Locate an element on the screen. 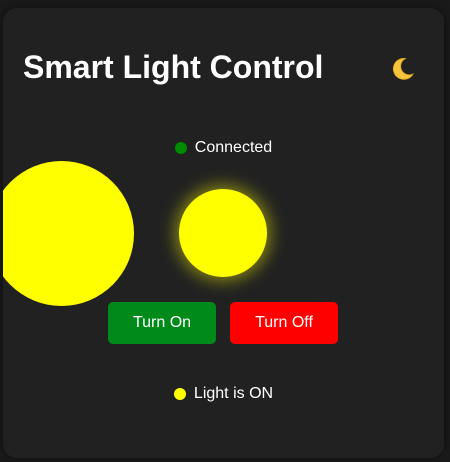 The width and height of the screenshot is (450, 462). light-status: Light is ON is located at coordinates (223, 394).